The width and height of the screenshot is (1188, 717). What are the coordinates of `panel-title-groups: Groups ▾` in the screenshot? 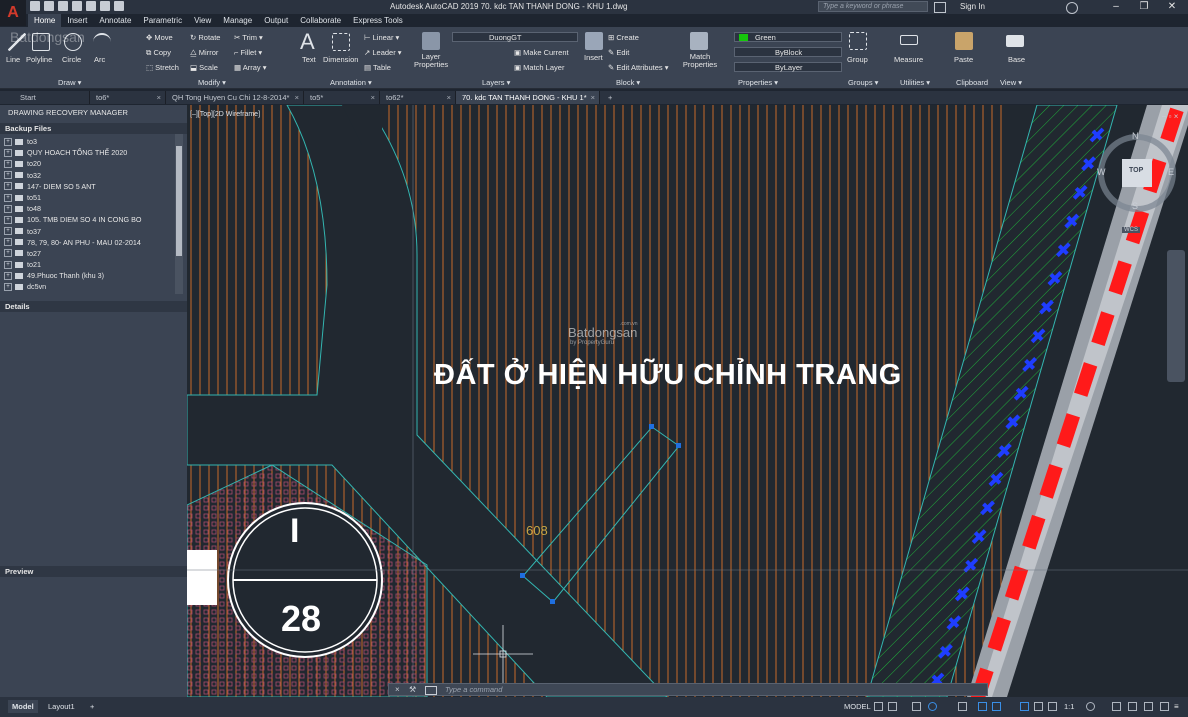 It's located at (863, 82).